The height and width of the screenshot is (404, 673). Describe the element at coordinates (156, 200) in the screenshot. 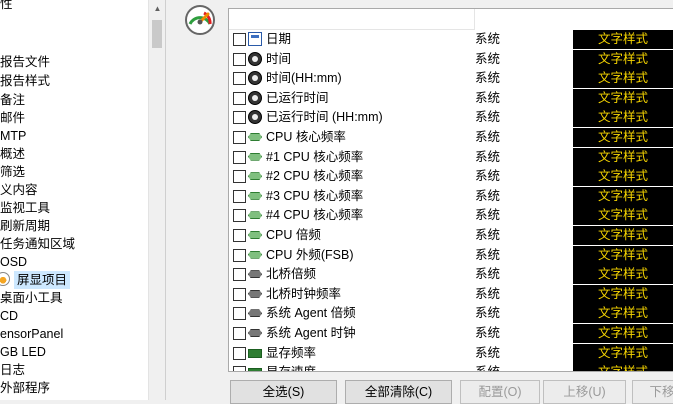

I see `nav-scrollbar: ▲` at that location.